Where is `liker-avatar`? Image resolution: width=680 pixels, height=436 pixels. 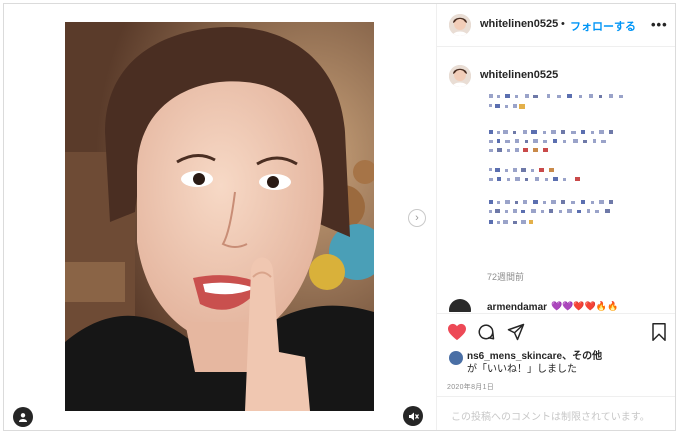
liker-avatar is located at coordinates (456, 358).